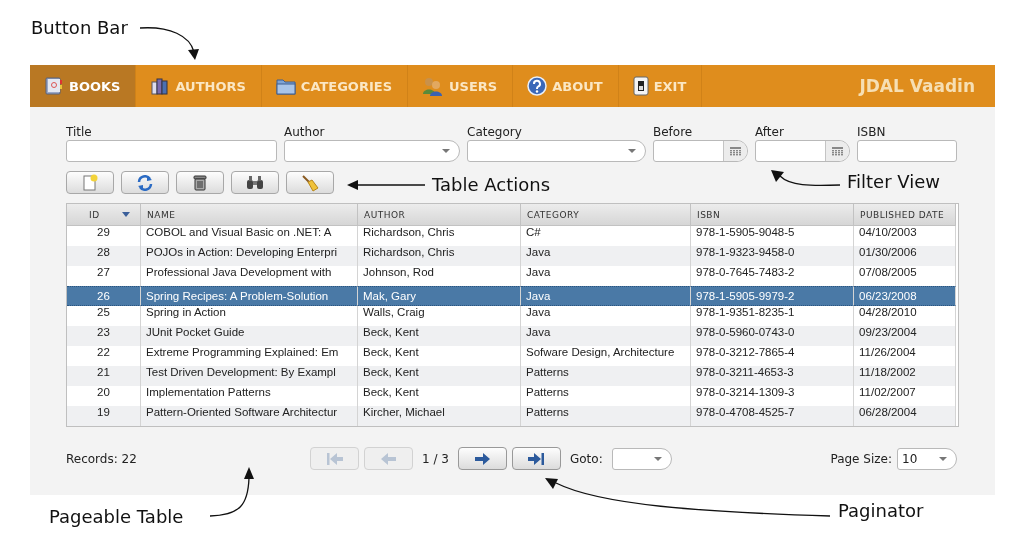  I want to click on column-header: NAME, so click(249, 215).